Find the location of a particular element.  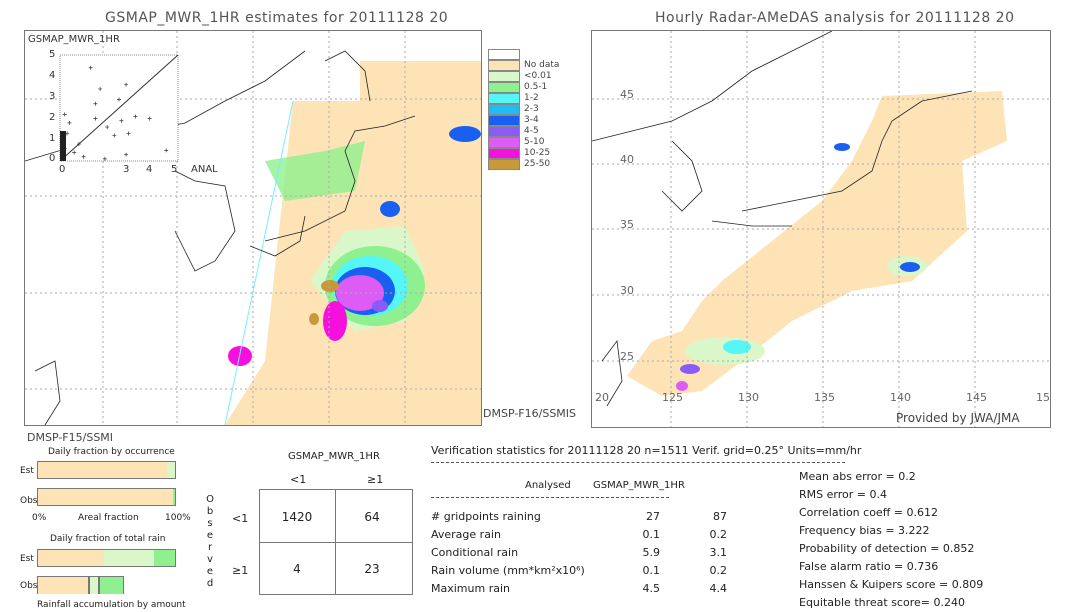

legend-label: 4-5 is located at coordinates (531, 131).